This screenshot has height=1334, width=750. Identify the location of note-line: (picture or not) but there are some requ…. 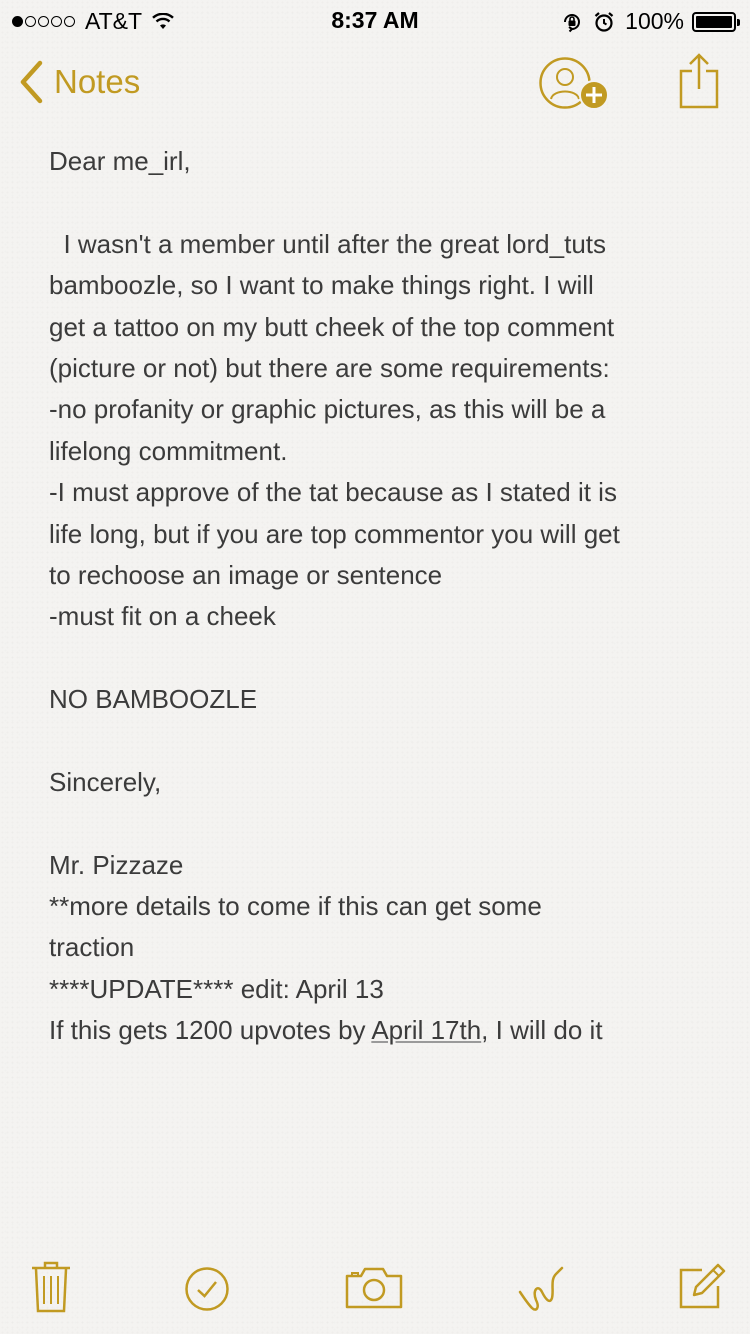
(329, 367).